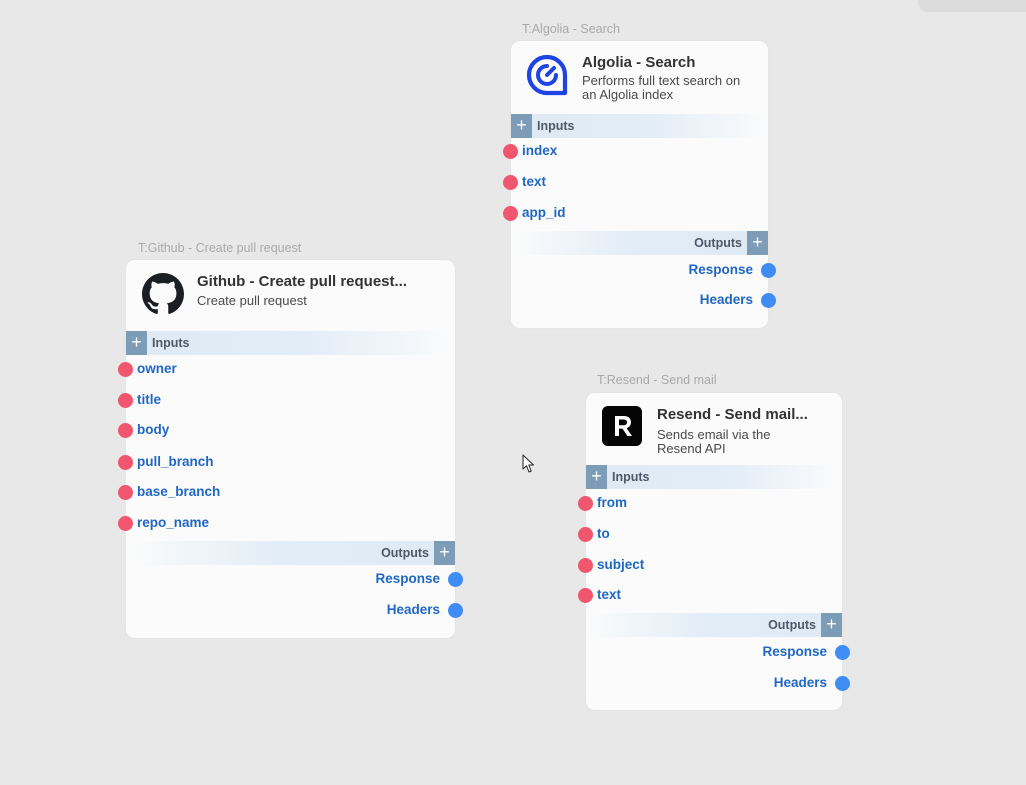 The height and width of the screenshot is (785, 1026). Describe the element at coordinates (547, 75) in the screenshot. I see `algolia-logo-icon` at that location.